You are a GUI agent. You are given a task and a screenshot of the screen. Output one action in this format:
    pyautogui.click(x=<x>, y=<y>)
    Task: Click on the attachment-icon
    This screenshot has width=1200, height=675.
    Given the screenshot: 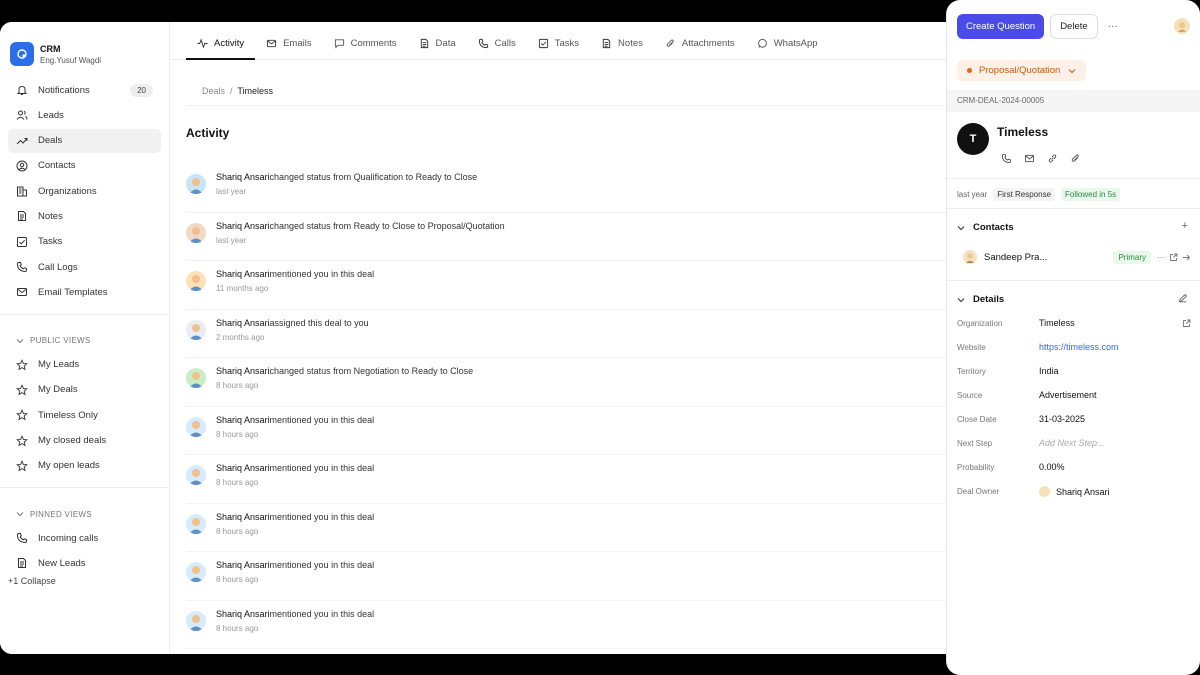 What is the action you would take?
    pyautogui.click(x=1075, y=158)
    